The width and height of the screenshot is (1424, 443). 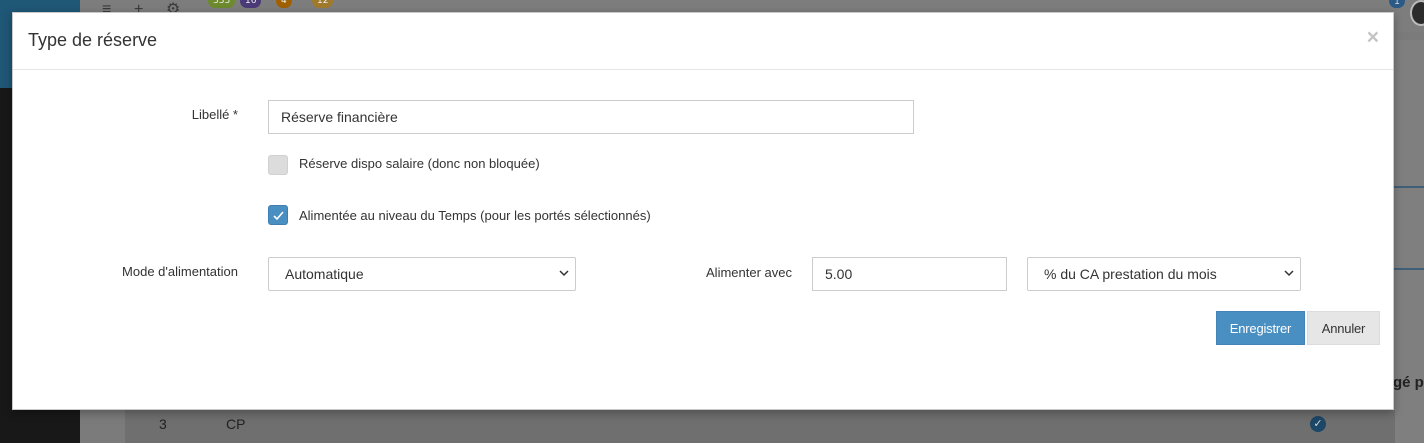 I want to click on close-icon: ×, so click(x=1373, y=37).